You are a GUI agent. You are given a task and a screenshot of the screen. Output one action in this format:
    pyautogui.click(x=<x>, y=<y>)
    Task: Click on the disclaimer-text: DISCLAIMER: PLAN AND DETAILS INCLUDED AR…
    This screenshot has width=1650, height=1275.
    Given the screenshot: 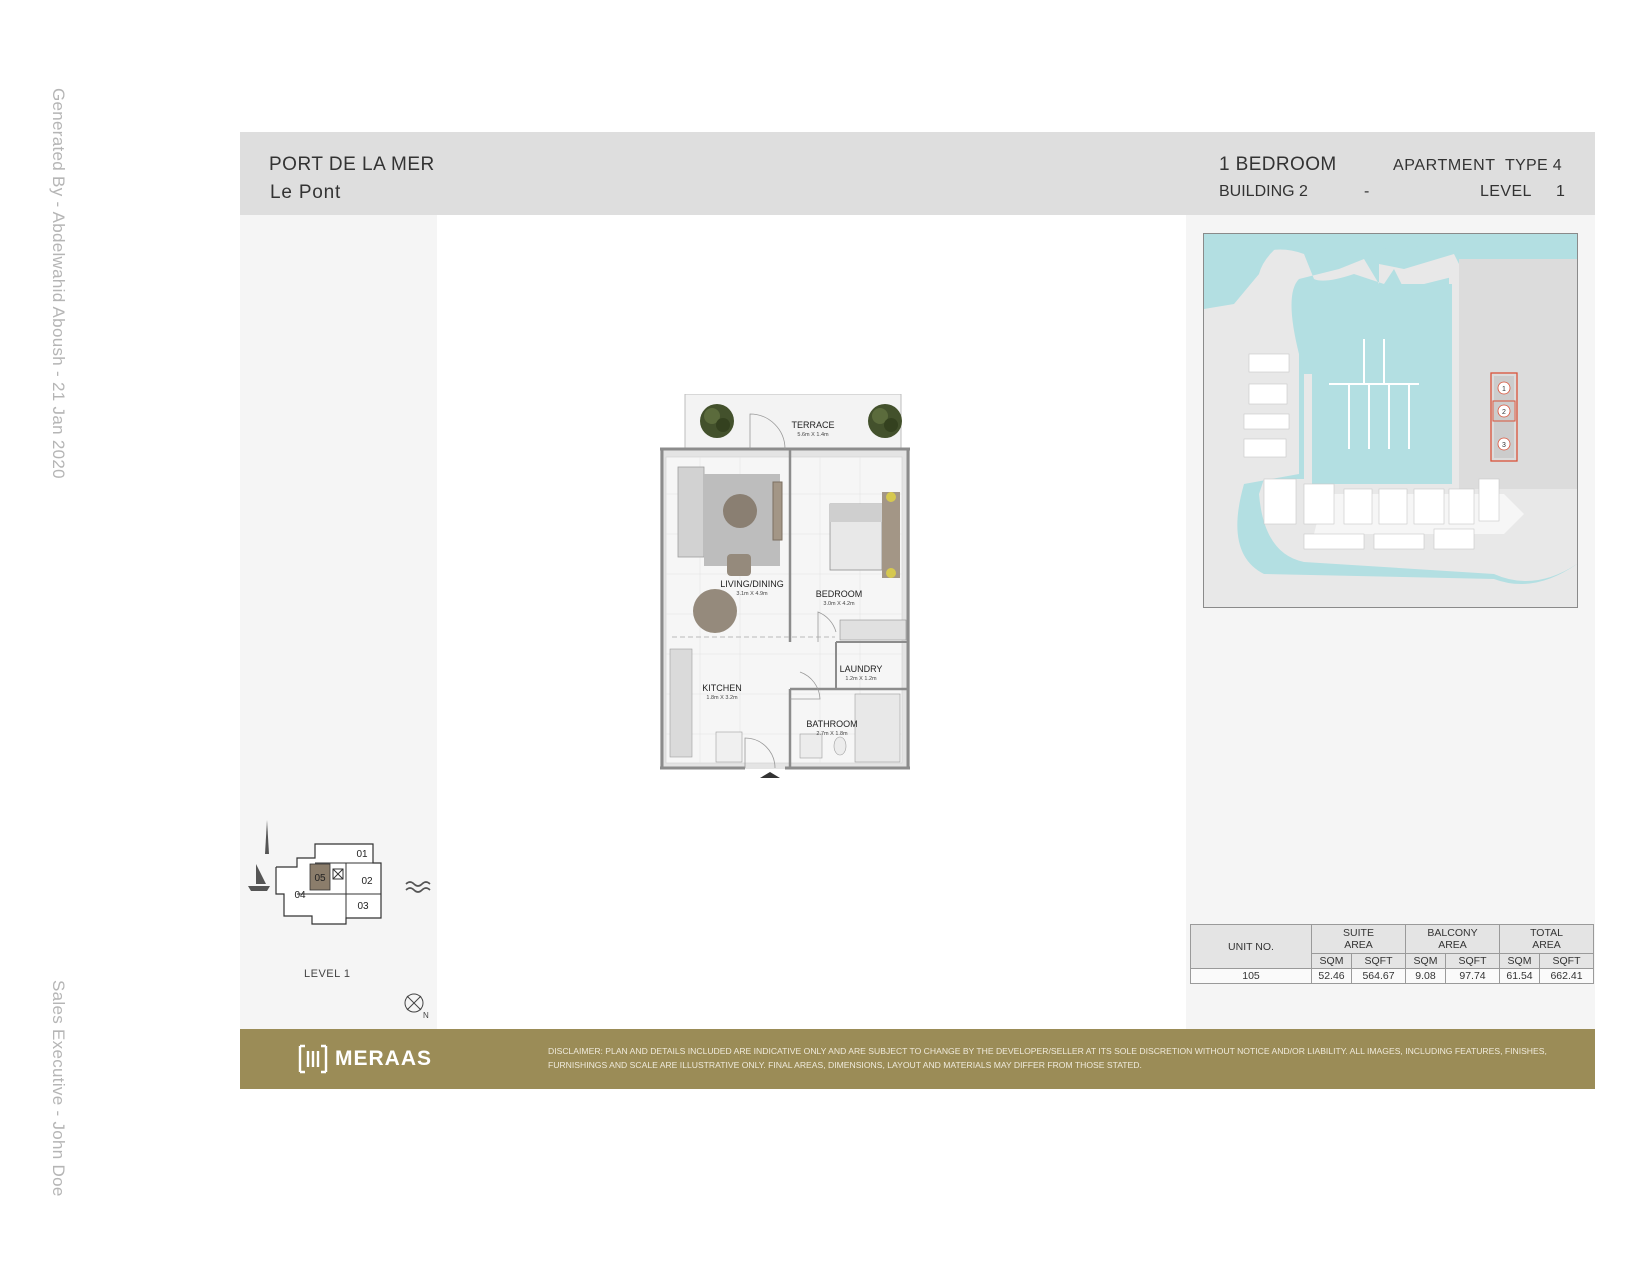 What is the action you would take?
    pyautogui.click(x=1047, y=1058)
    